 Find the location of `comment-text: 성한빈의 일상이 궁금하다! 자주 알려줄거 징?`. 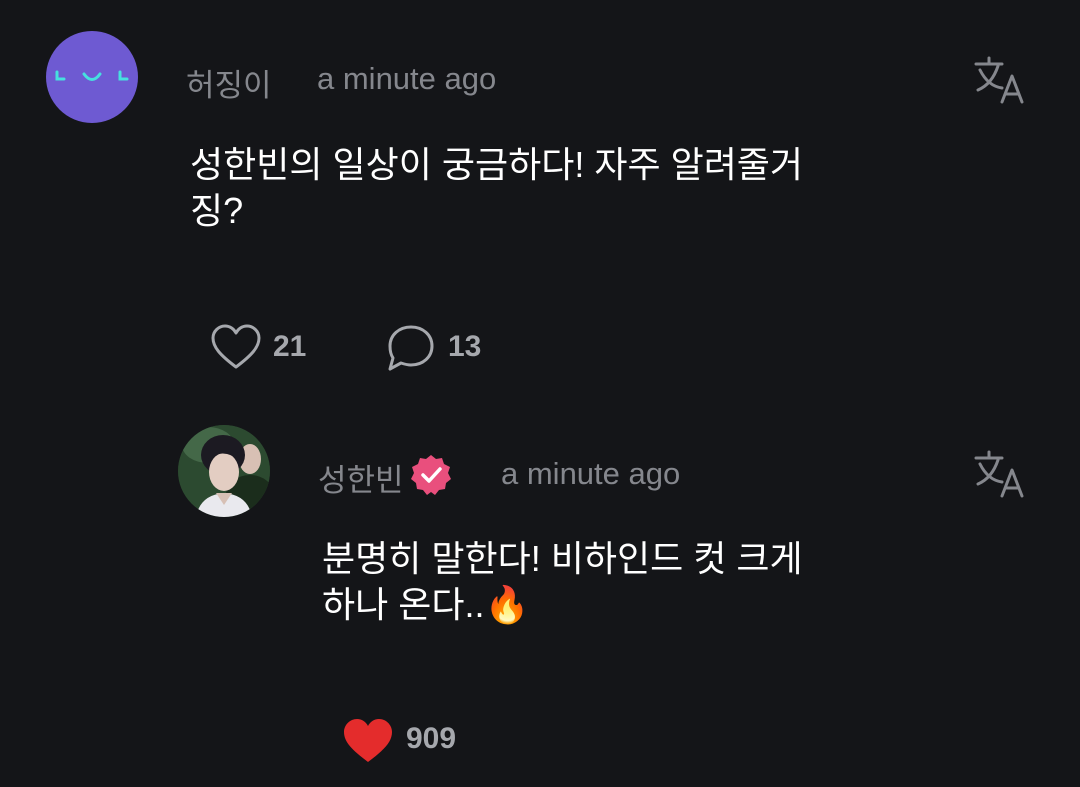

comment-text: 성한빈의 일상이 궁금하다! 자주 알려줄거 징? is located at coordinates (497, 187).